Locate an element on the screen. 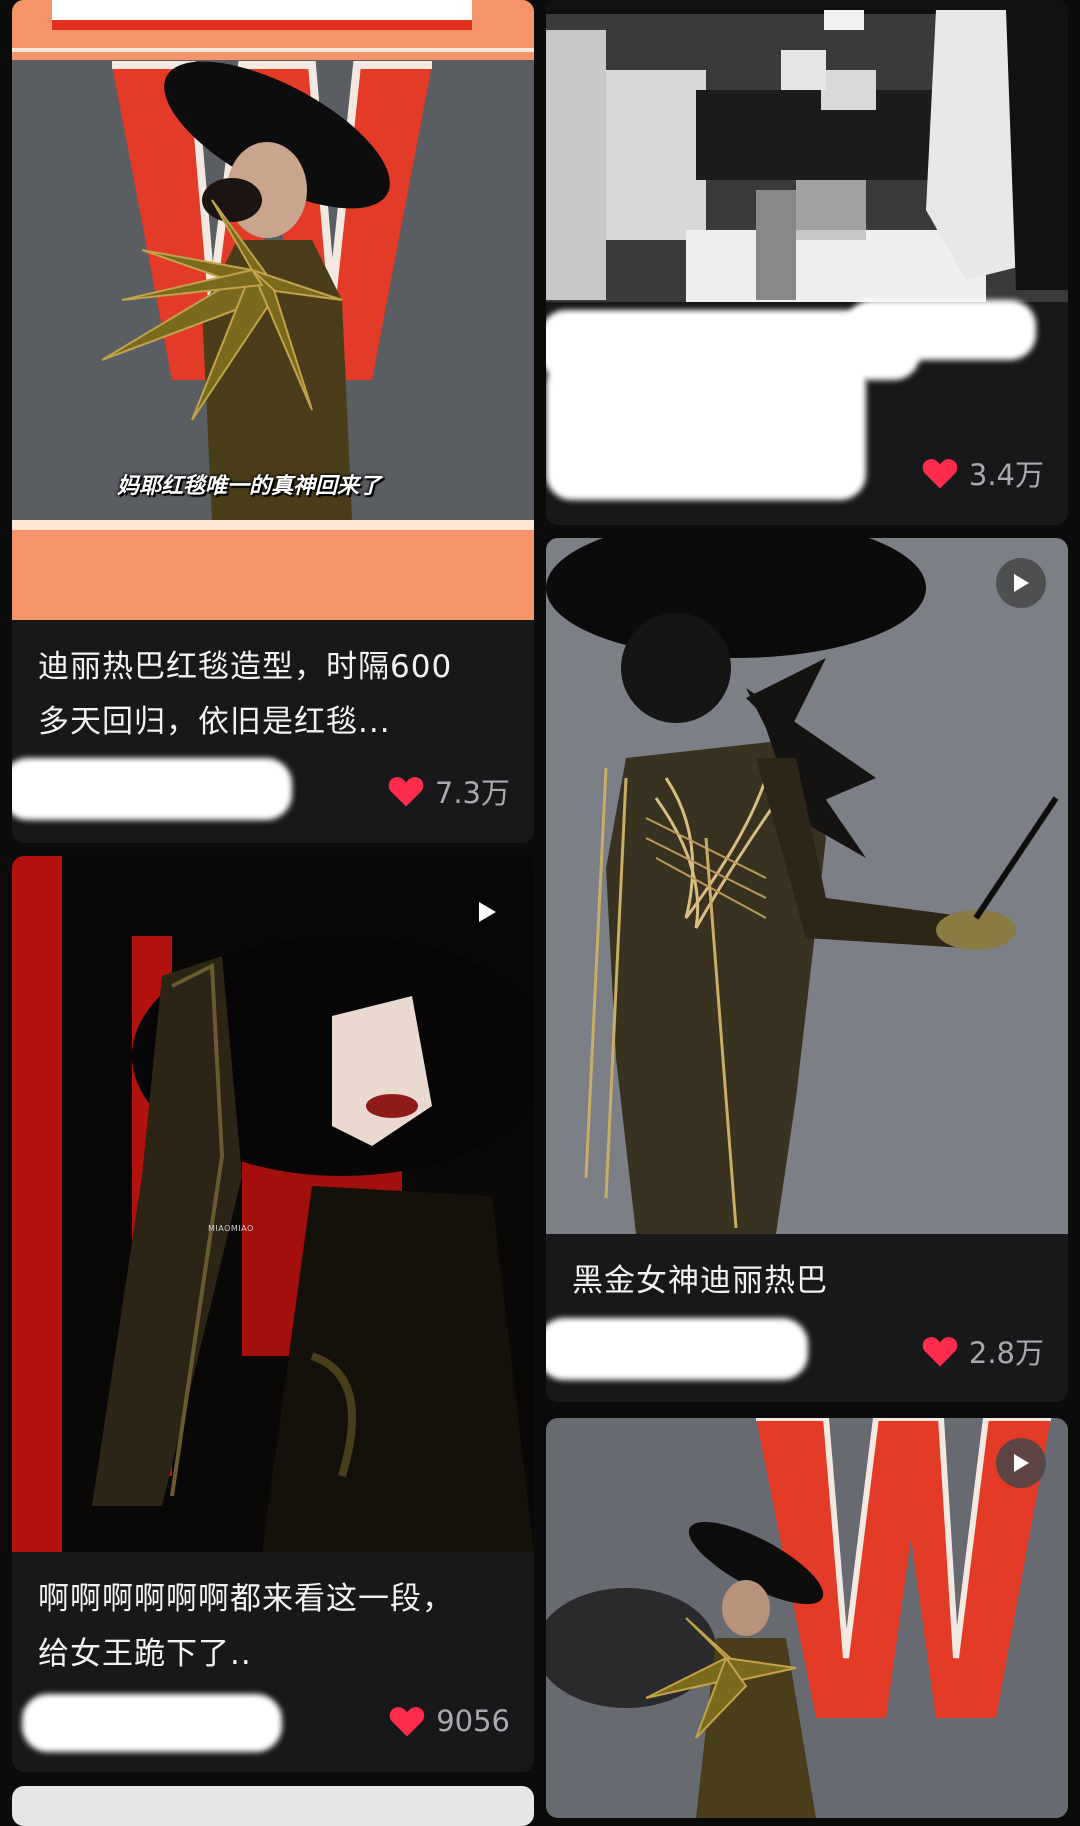 The width and height of the screenshot is (1080, 1826). card-1-meta: 7.3万 is located at coordinates (273, 789).